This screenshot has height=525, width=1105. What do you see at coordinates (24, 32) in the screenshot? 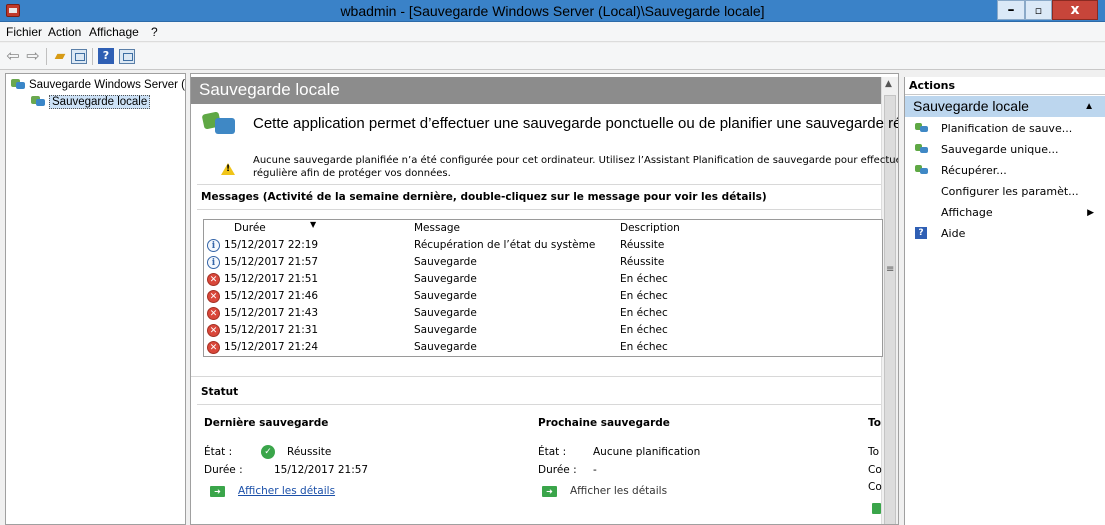
I see `menu-fichier: Fichier` at bounding box center [24, 32].